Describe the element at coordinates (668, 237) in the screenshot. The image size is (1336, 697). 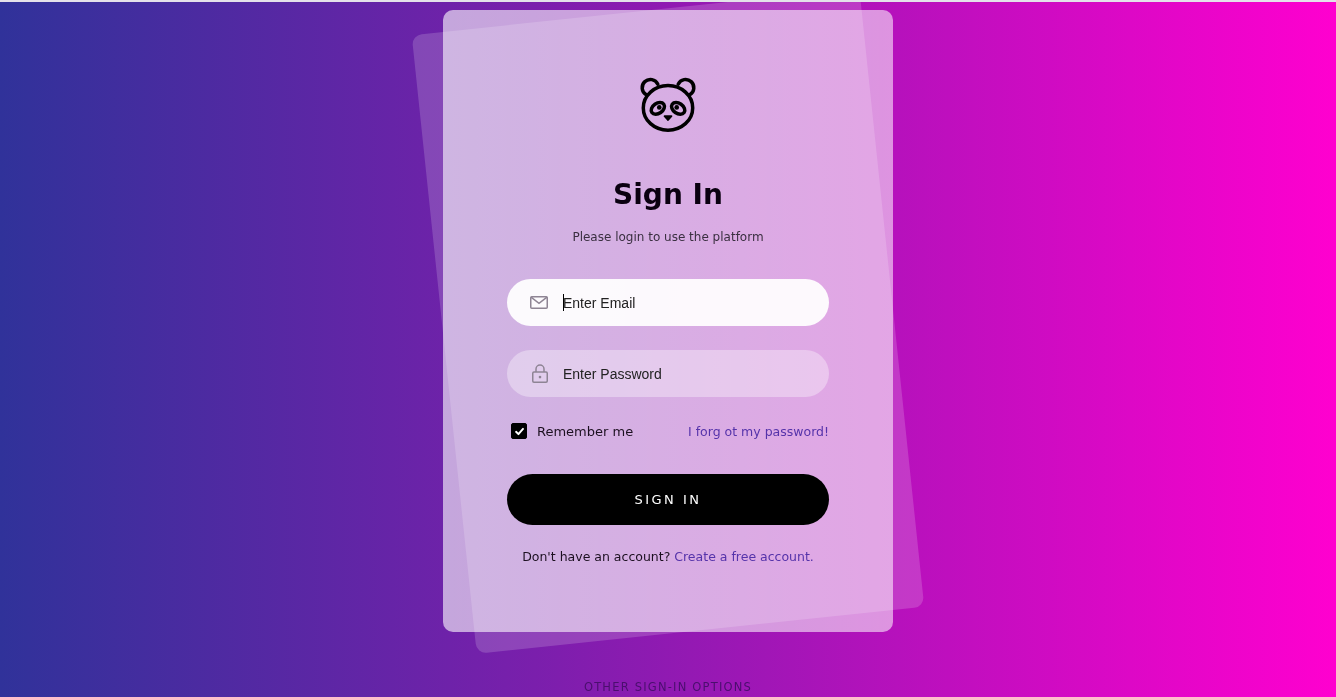
I see `subtitle-text: Please login to use the platform` at that location.